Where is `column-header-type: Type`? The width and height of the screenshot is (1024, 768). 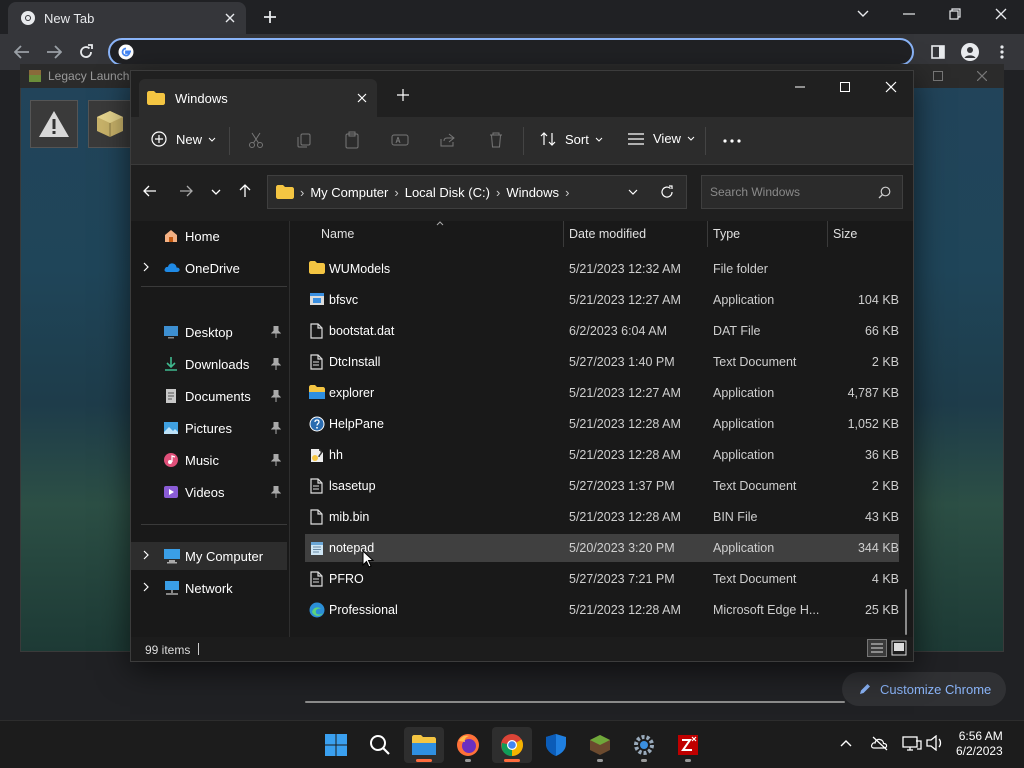 column-header-type: Type is located at coordinates (726, 234).